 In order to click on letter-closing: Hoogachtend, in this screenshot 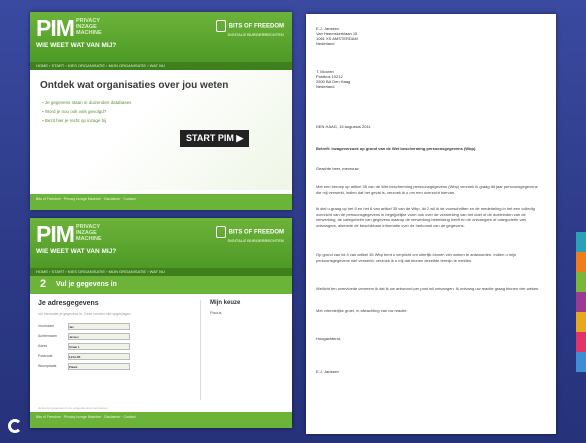, I will do `click(328, 338)`.